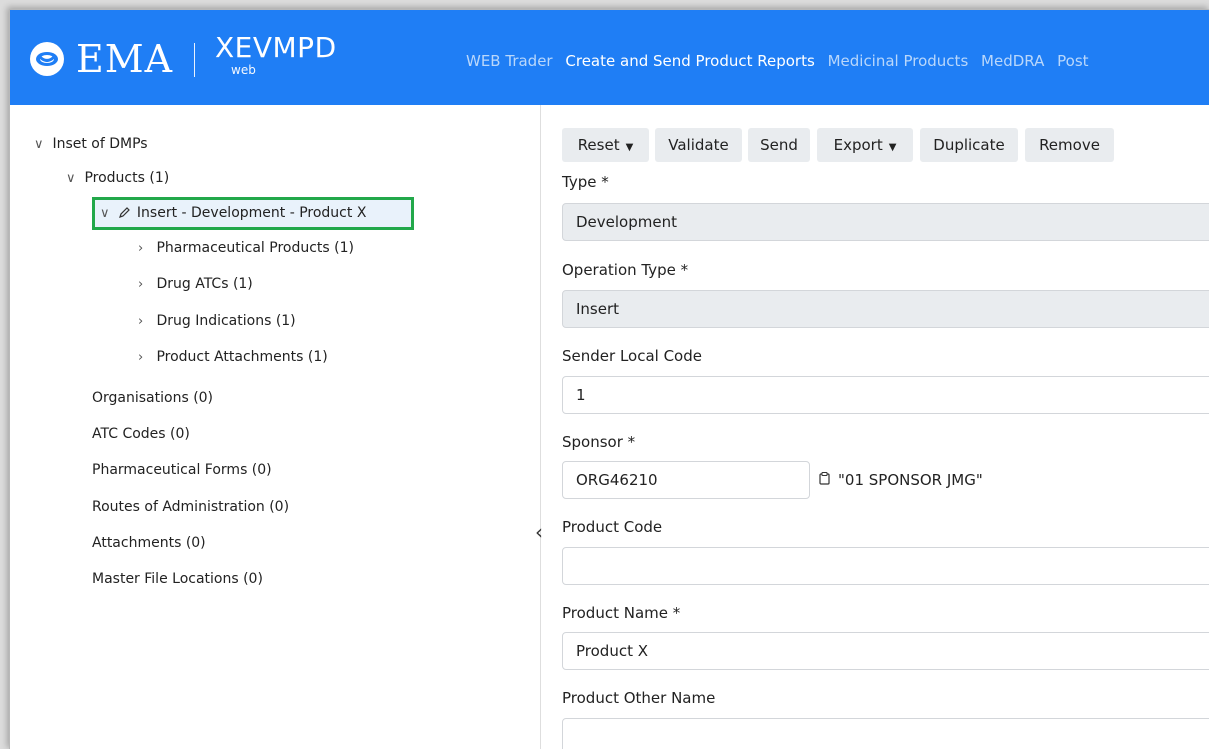  I want to click on export-button: Export ▼, so click(865, 145).